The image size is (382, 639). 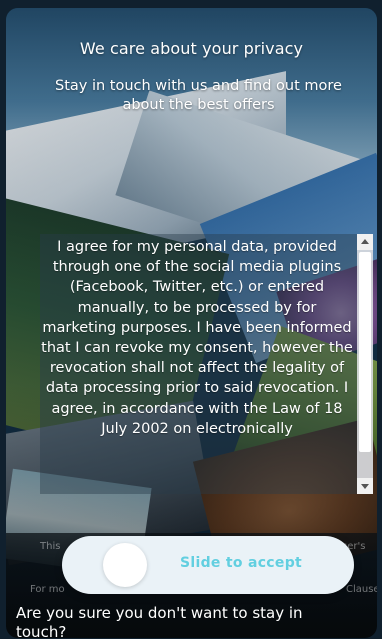 I want to click on scroll-thumb, so click(x=365, y=352).